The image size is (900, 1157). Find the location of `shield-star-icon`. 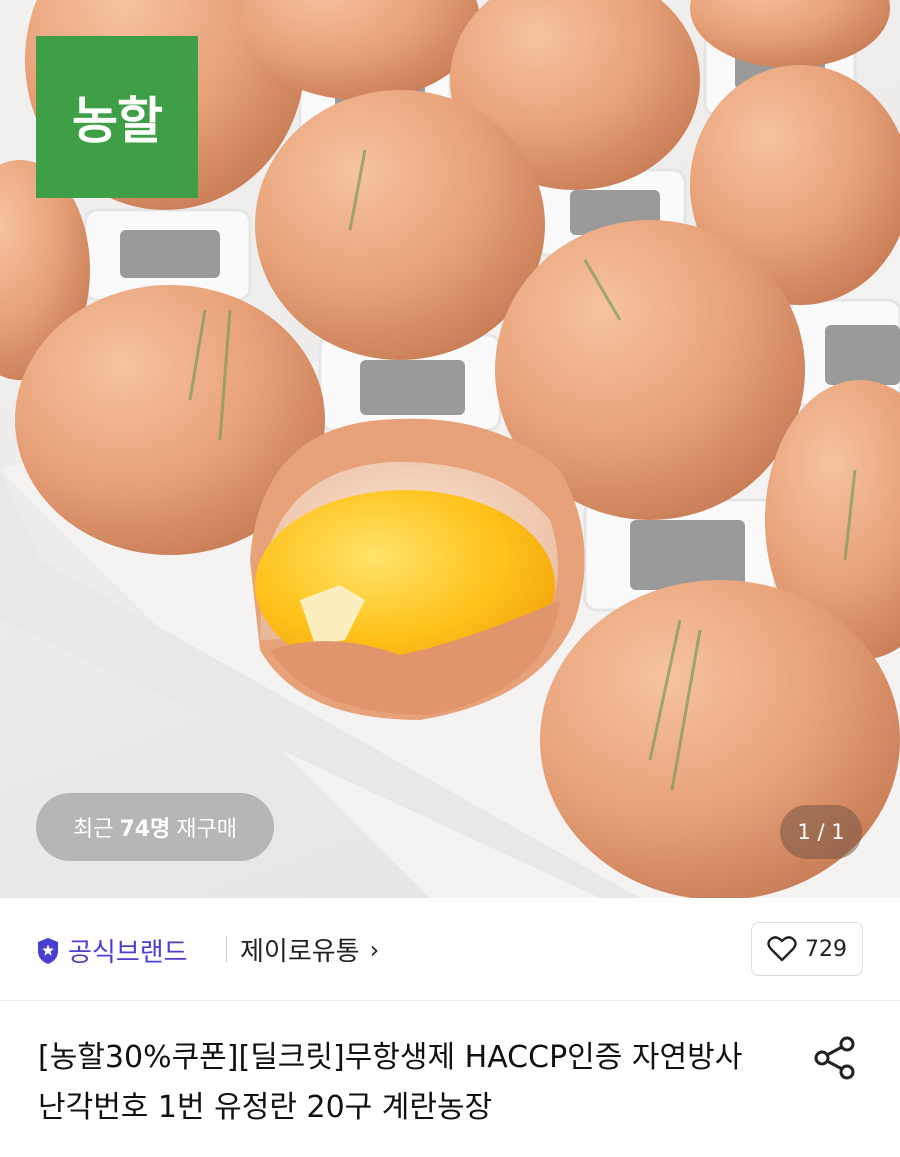

shield-star-icon is located at coordinates (48, 950).